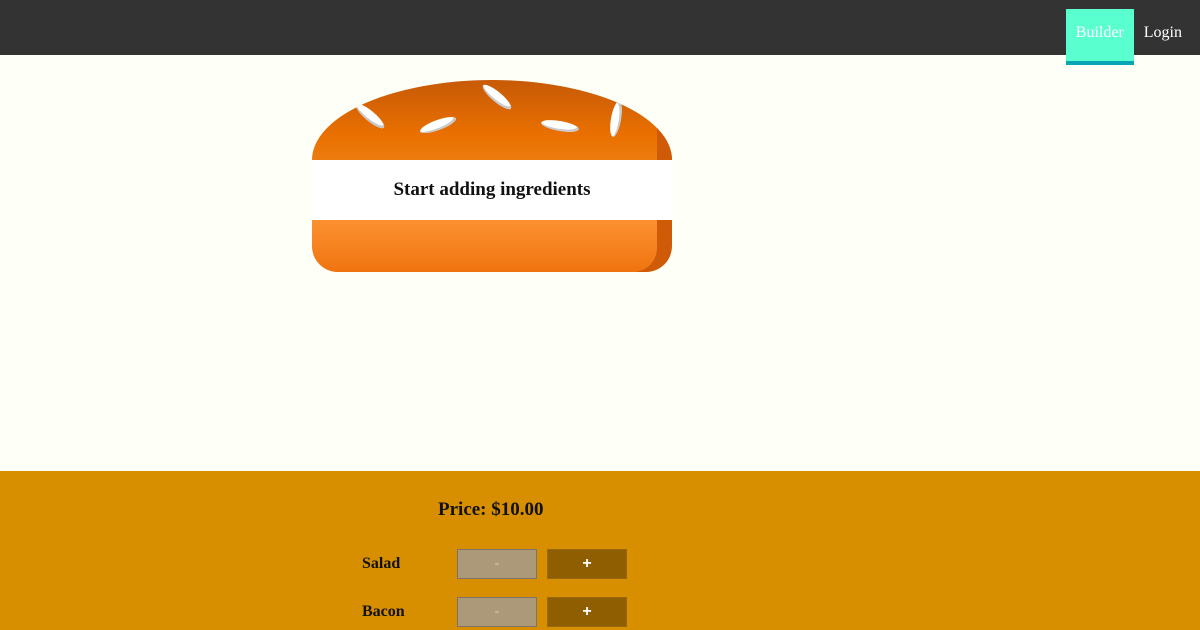 The height and width of the screenshot is (630, 1200). I want to click on remove-salad-button: -, so click(497, 564).